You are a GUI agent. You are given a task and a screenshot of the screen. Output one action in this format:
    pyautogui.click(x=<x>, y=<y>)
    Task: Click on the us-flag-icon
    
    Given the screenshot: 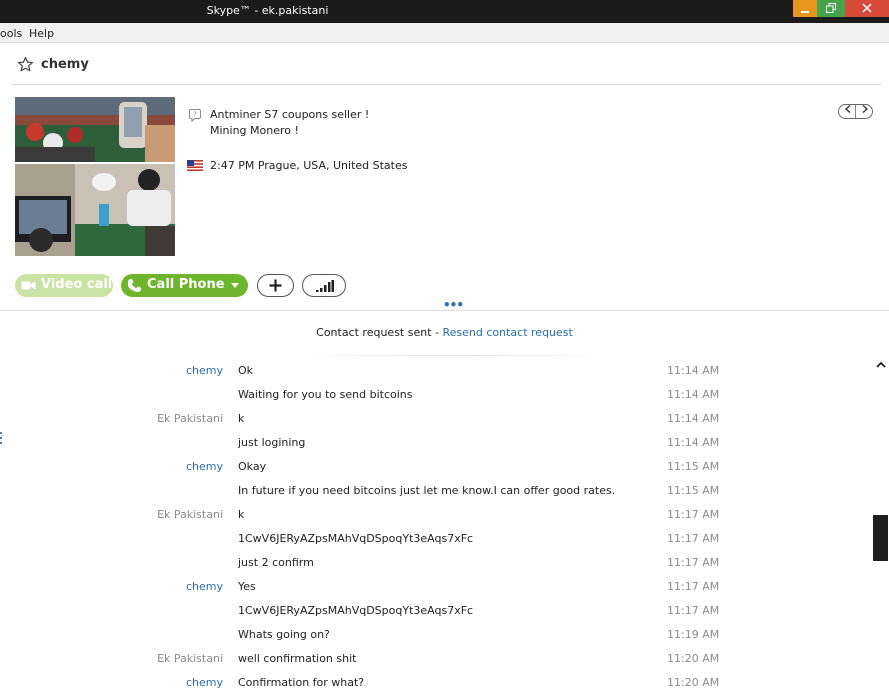 What is the action you would take?
    pyautogui.click(x=195, y=165)
    